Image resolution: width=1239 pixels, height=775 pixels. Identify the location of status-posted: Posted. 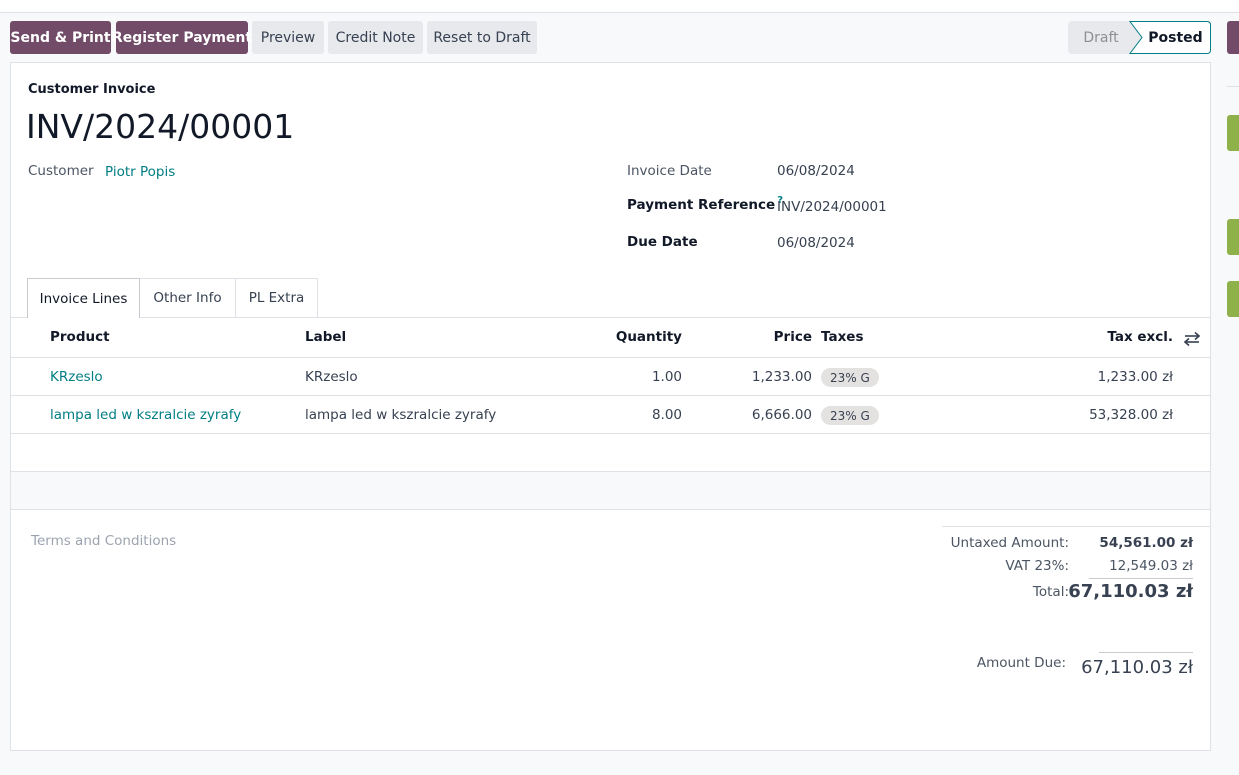
(1170, 37).